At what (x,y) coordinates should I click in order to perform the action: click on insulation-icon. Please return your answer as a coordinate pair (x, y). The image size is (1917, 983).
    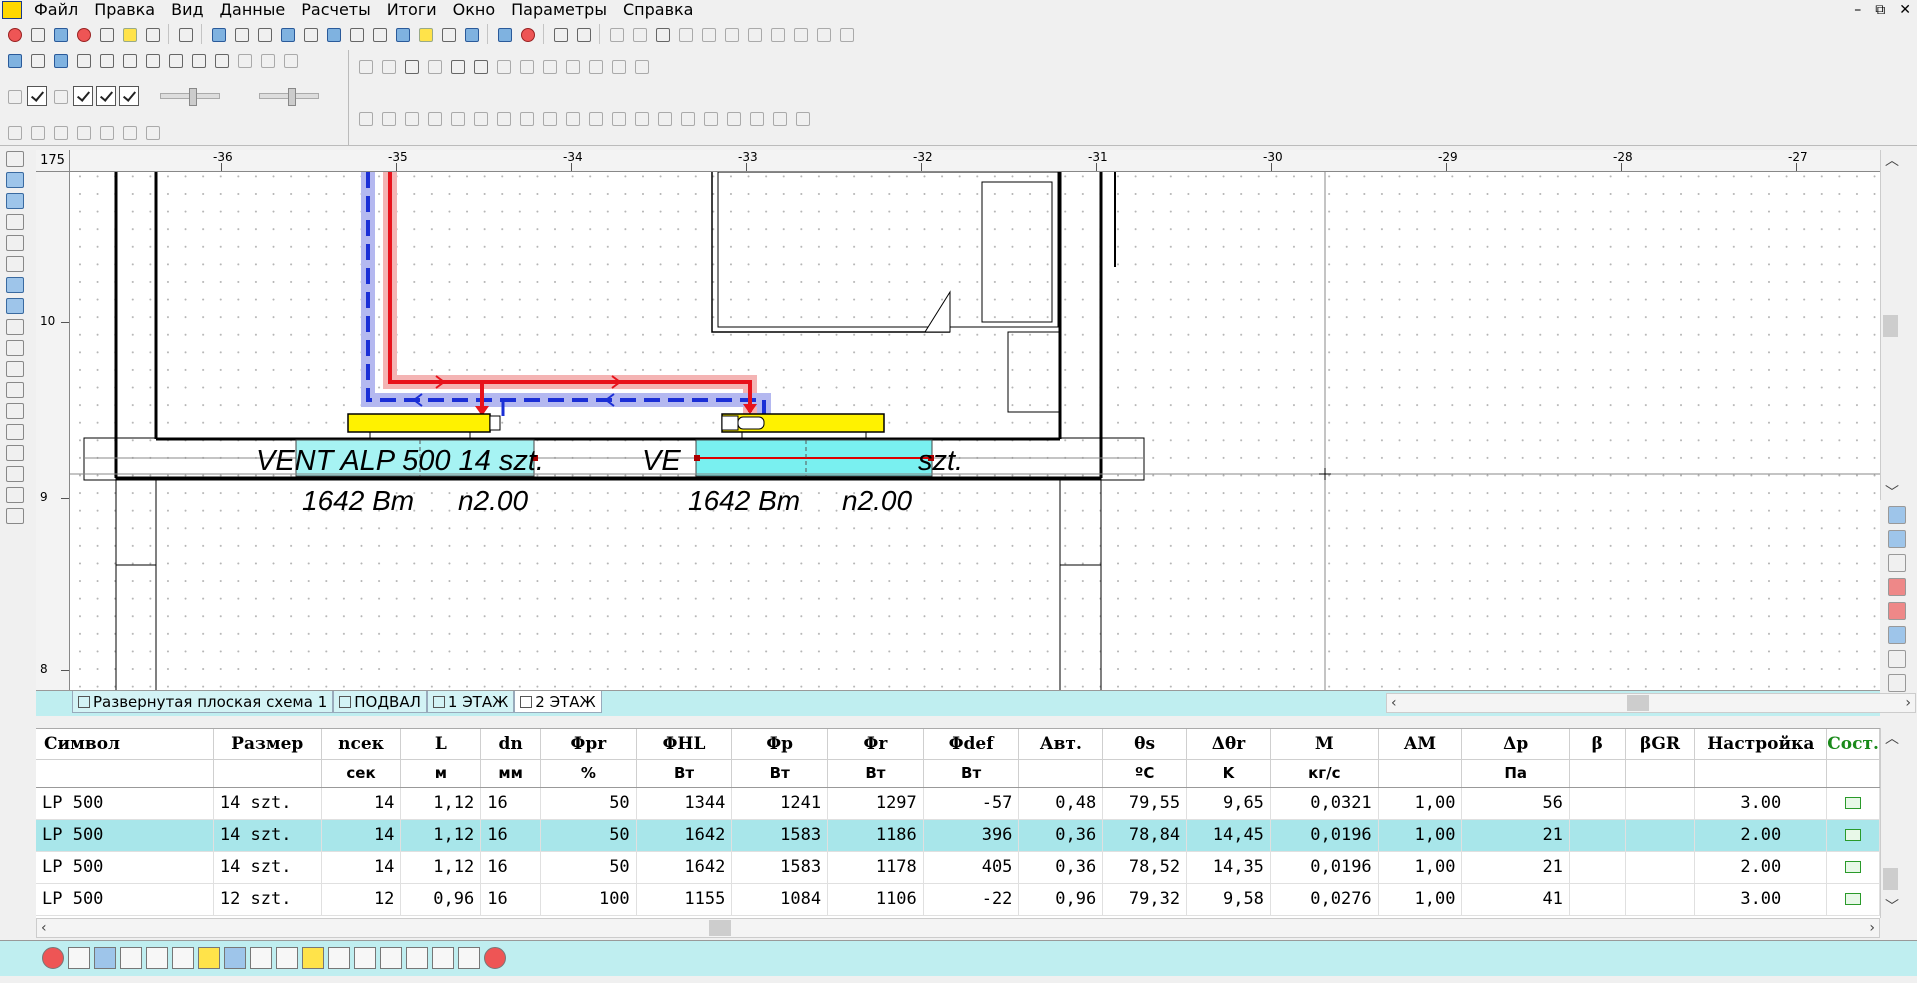
    Looking at the image, I should click on (802, 118).